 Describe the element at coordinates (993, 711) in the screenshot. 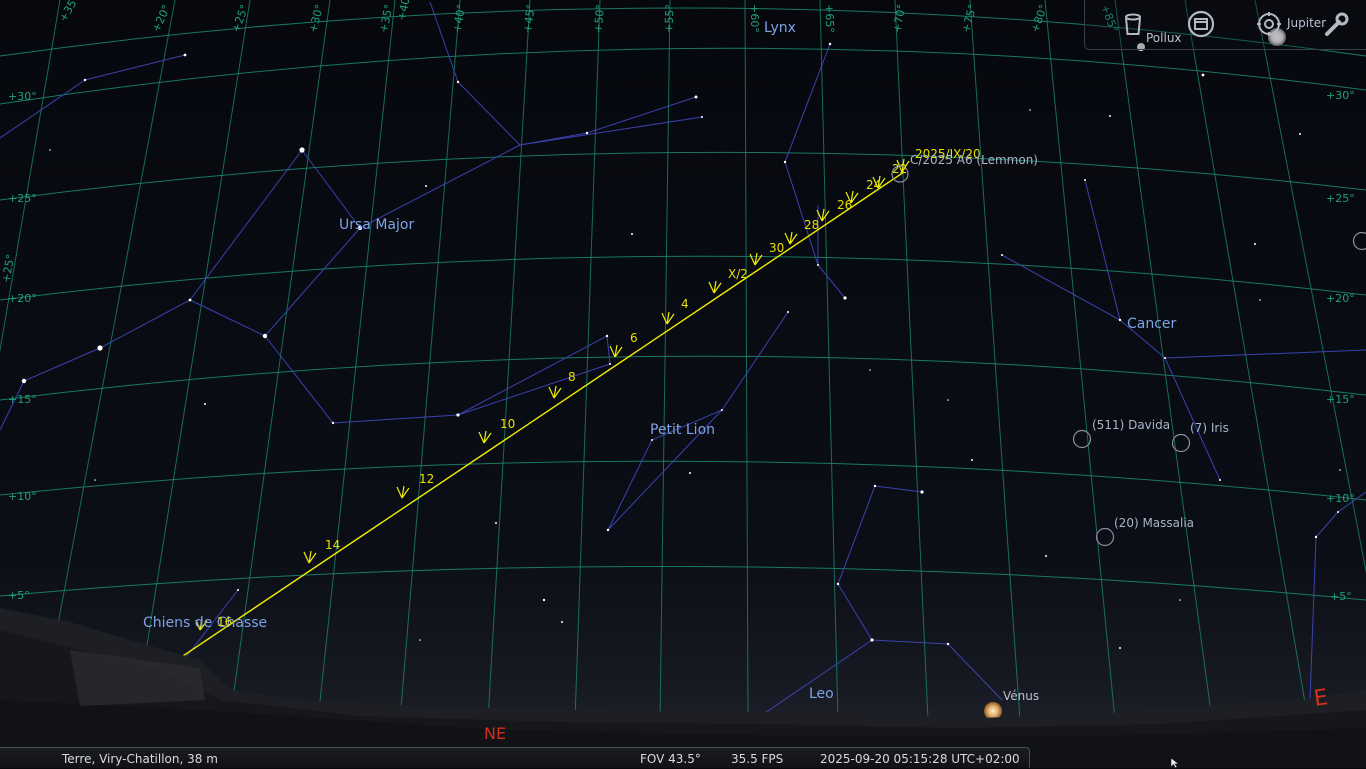

I see `venus-disk` at that location.